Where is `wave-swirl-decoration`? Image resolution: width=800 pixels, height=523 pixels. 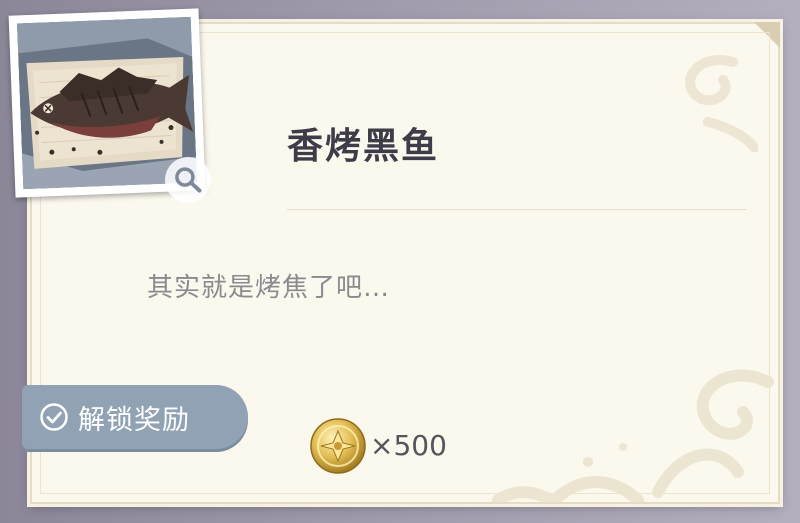
wave-swirl-decoration is located at coordinates (633, 435).